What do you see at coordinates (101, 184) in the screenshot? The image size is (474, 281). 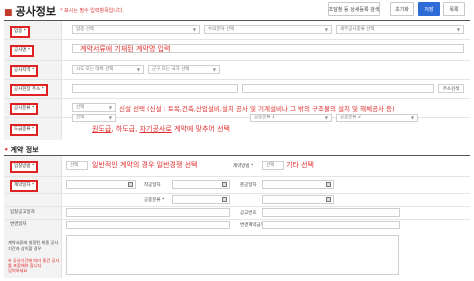 I see `contract-date-input` at bounding box center [101, 184].